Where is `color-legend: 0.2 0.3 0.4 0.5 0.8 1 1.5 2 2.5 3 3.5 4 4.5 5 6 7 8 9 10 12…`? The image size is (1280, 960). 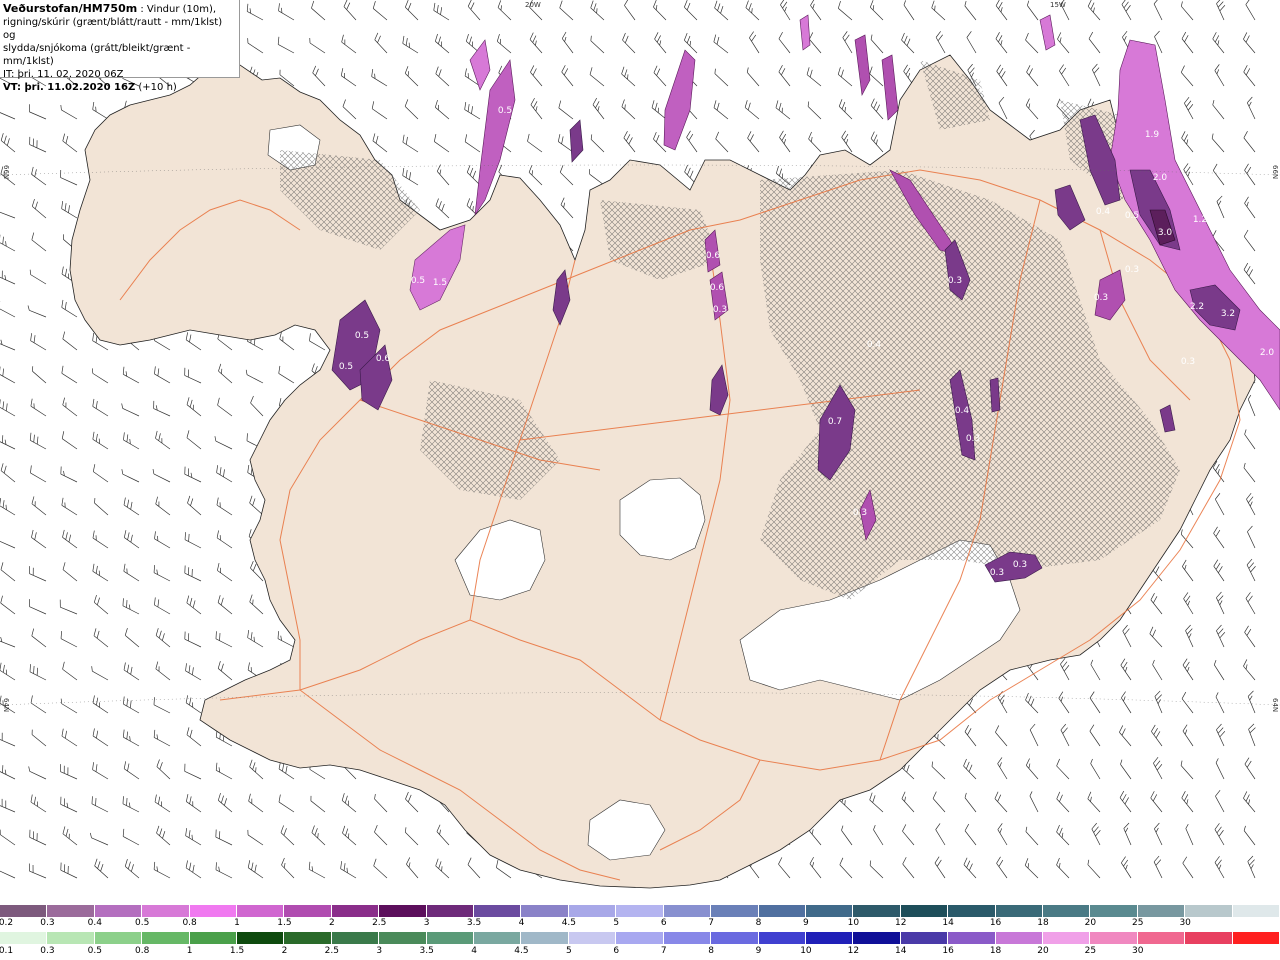 color-legend: 0.2 0.3 0.4 0.5 0.8 1 1.5 2 2.5 3 3.5 4 4.5 5 6 7 8 9 10 12… is located at coordinates (640, 932).